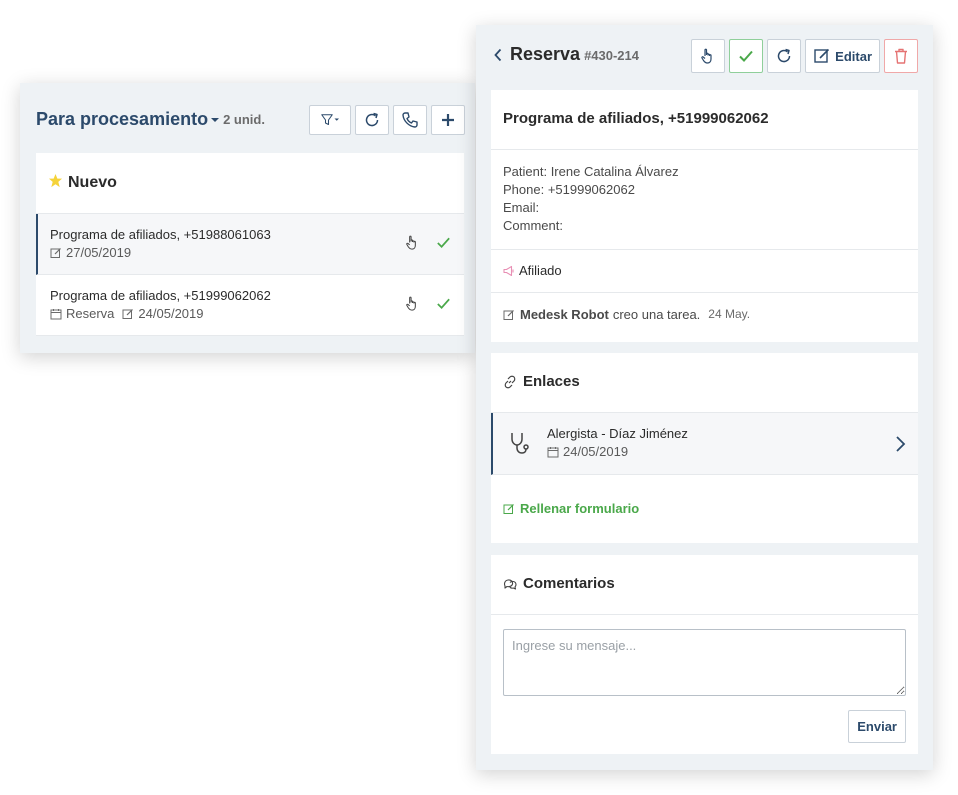 This screenshot has height=795, width=958. I want to click on item-date: 24/05/2019, so click(171, 313).